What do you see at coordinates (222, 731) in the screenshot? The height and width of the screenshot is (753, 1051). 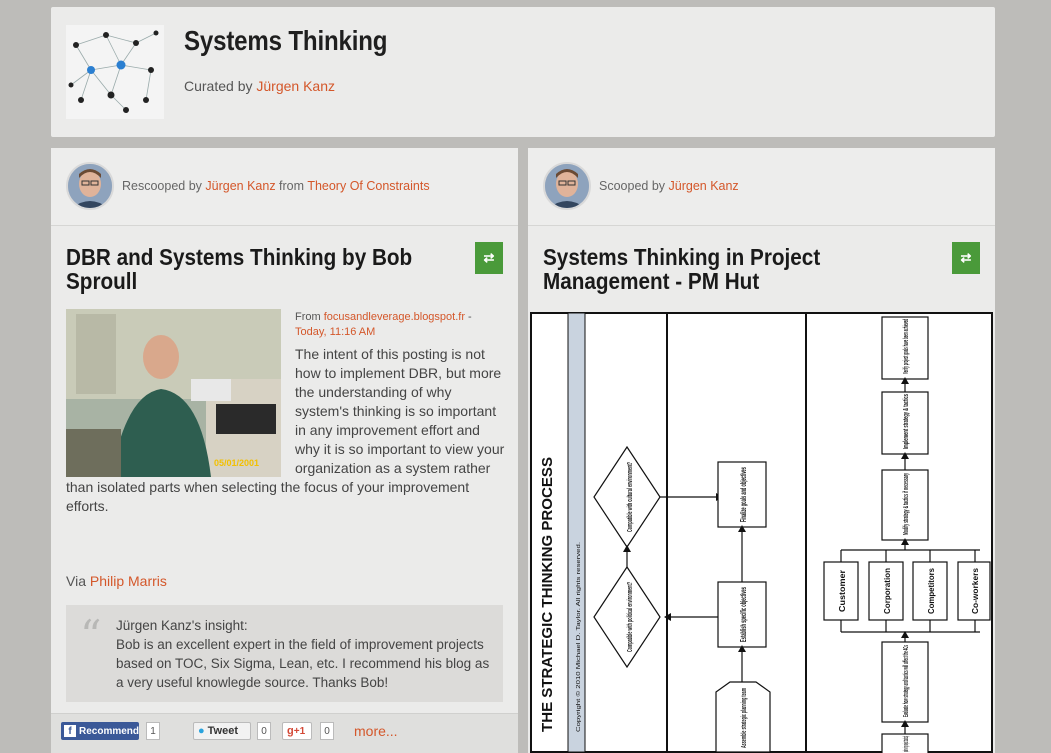 I see `tweet-button: ● Tweet` at bounding box center [222, 731].